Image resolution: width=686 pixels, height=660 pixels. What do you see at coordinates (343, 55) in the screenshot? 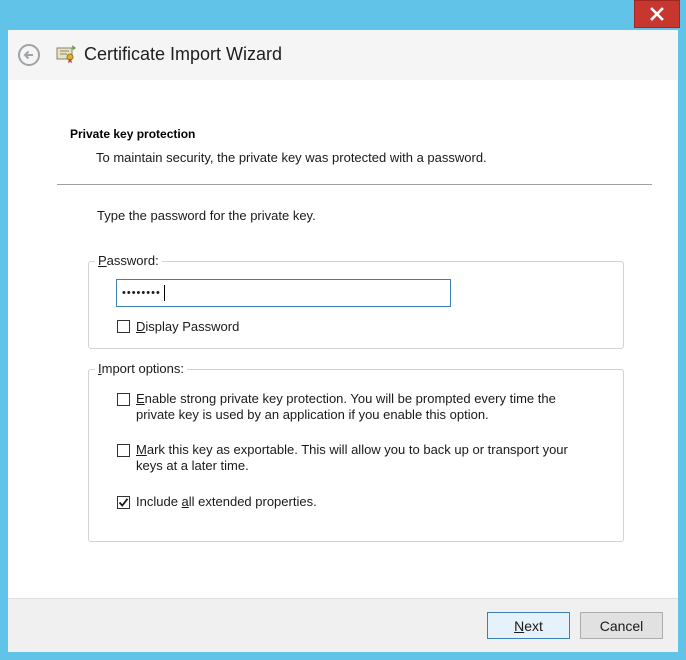
I see `wizard-title-bar: Certificate Import Wizard` at bounding box center [343, 55].